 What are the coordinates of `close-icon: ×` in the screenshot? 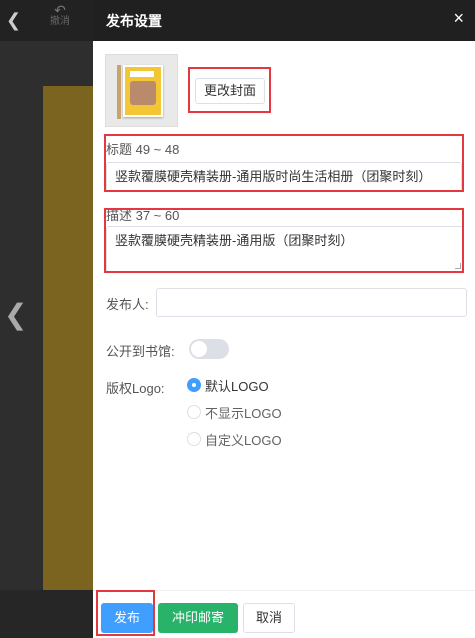 It's located at (458, 18).